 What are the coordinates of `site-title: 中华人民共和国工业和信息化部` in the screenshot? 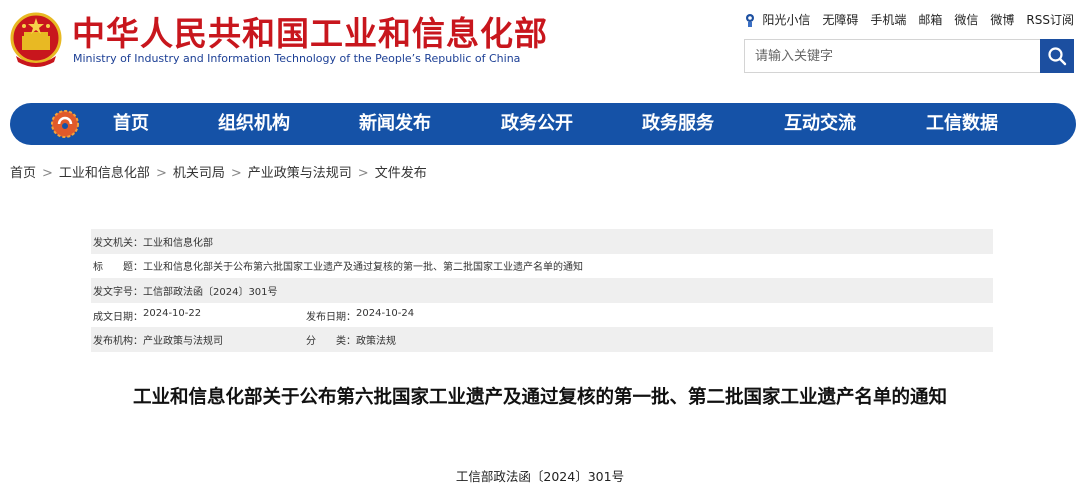 It's located at (310, 34).